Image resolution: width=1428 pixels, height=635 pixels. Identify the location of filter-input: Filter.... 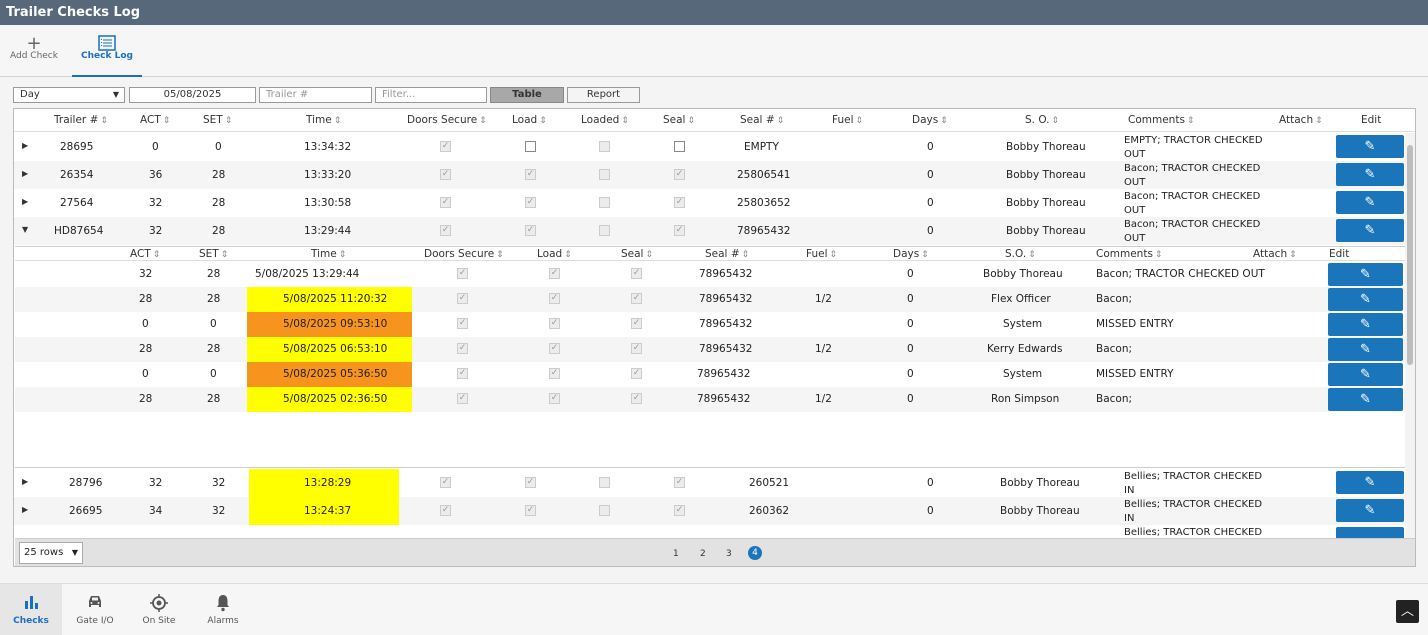
(431, 95).